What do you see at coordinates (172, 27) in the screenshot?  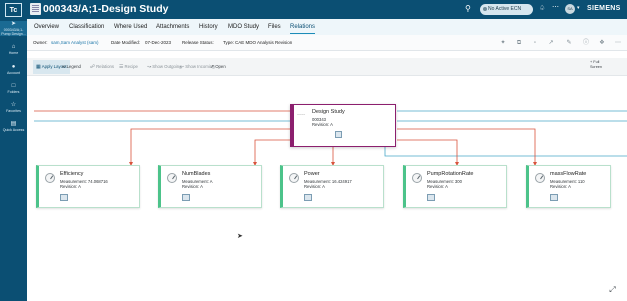 I see `tab-attachments: Attachments` at bounding box center [172, 27].